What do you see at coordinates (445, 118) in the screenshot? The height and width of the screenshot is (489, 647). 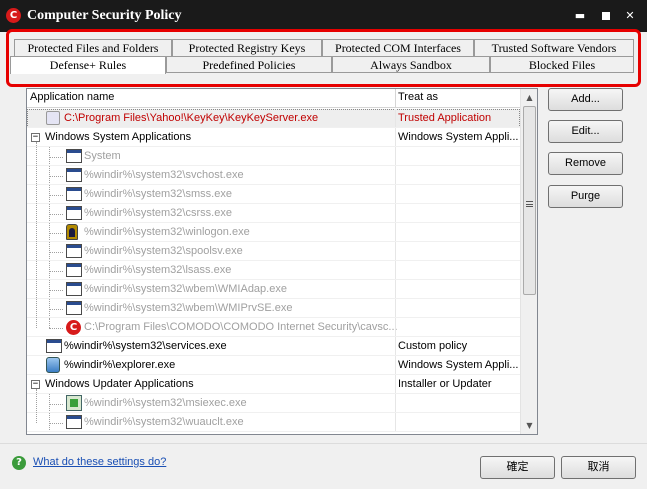 I see `treat-as-value: Trusted Application` at bounding box center [445, 118].